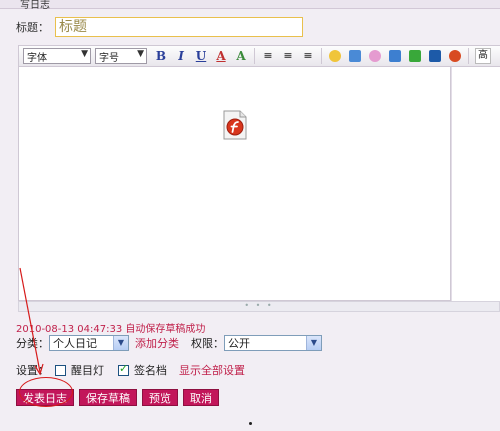 The width and height of the screenshot is (500, 431). Describe the element at coordinates (179, 27) in the screenshot. I see `title-input: 标题` at that location.